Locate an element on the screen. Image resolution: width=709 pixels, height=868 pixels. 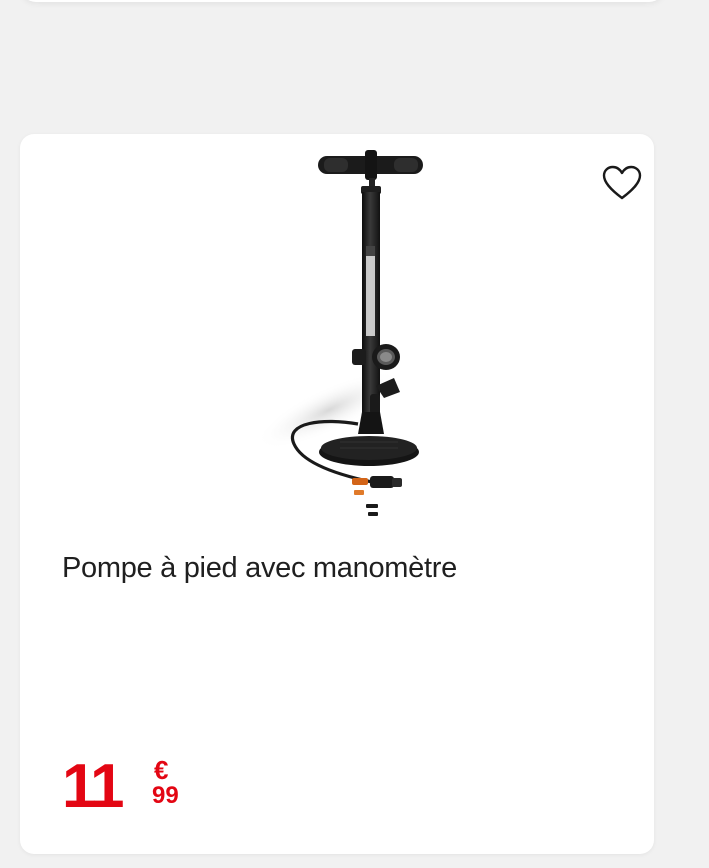
heart-icon is located at coordinates (622, 182).